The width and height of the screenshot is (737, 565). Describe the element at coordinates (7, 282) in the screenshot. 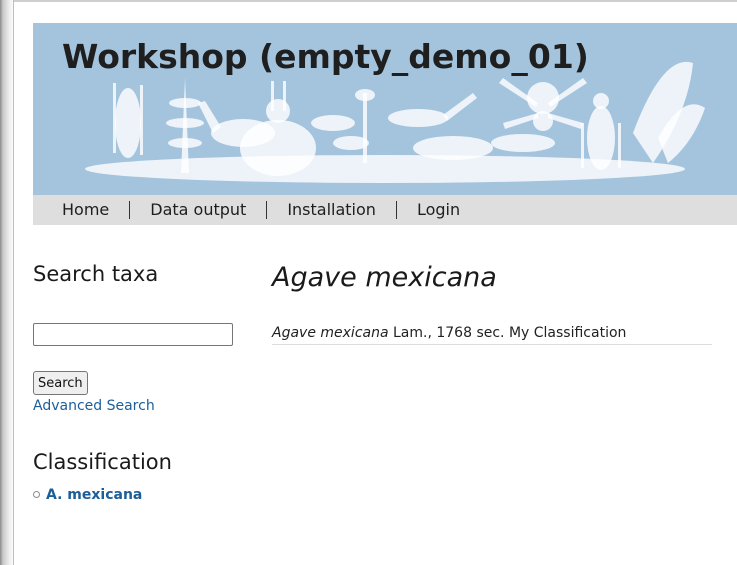

I see `window-left-shadow` at that location.